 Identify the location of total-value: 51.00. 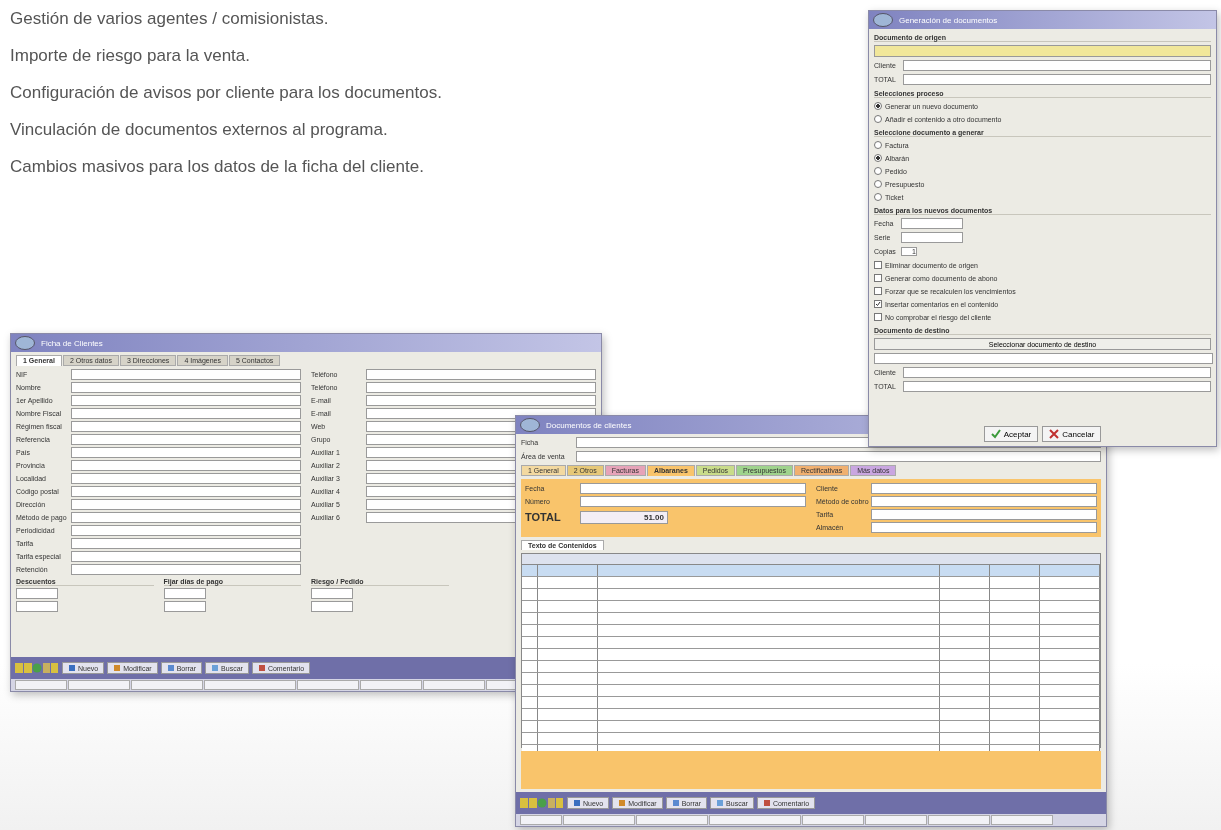
(624, 517).